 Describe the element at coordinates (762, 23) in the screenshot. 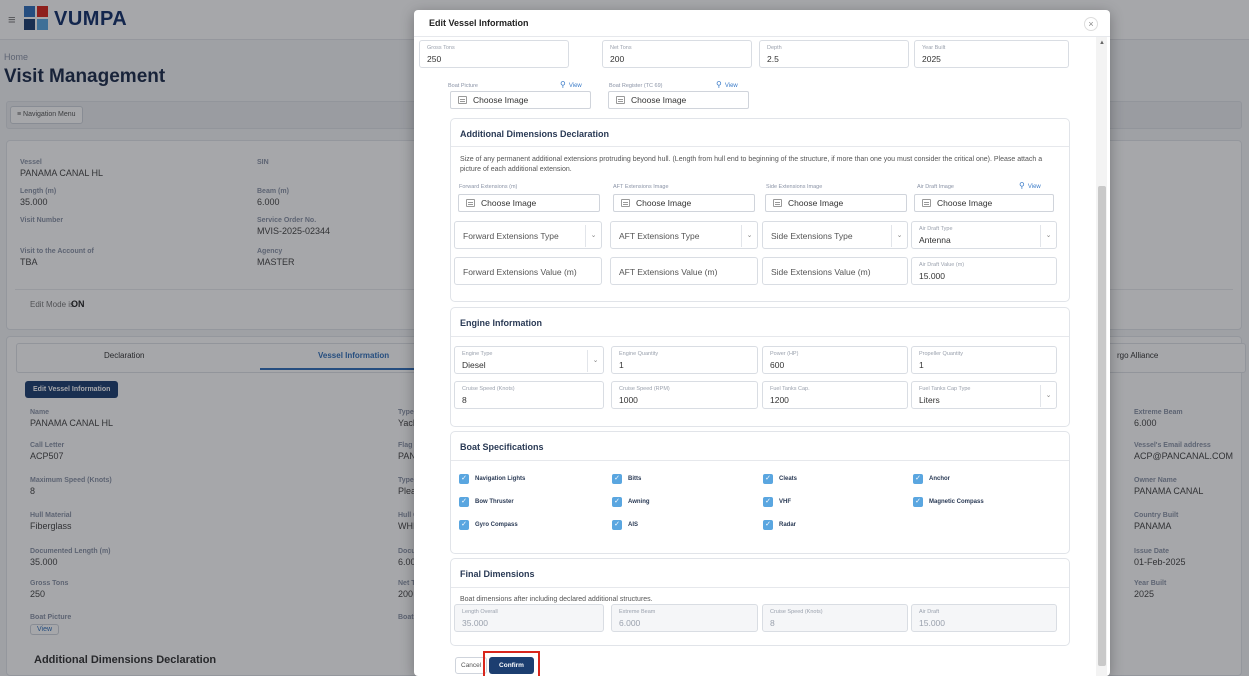

I see `modal-header: Edit Vessel Information ×` at that location.